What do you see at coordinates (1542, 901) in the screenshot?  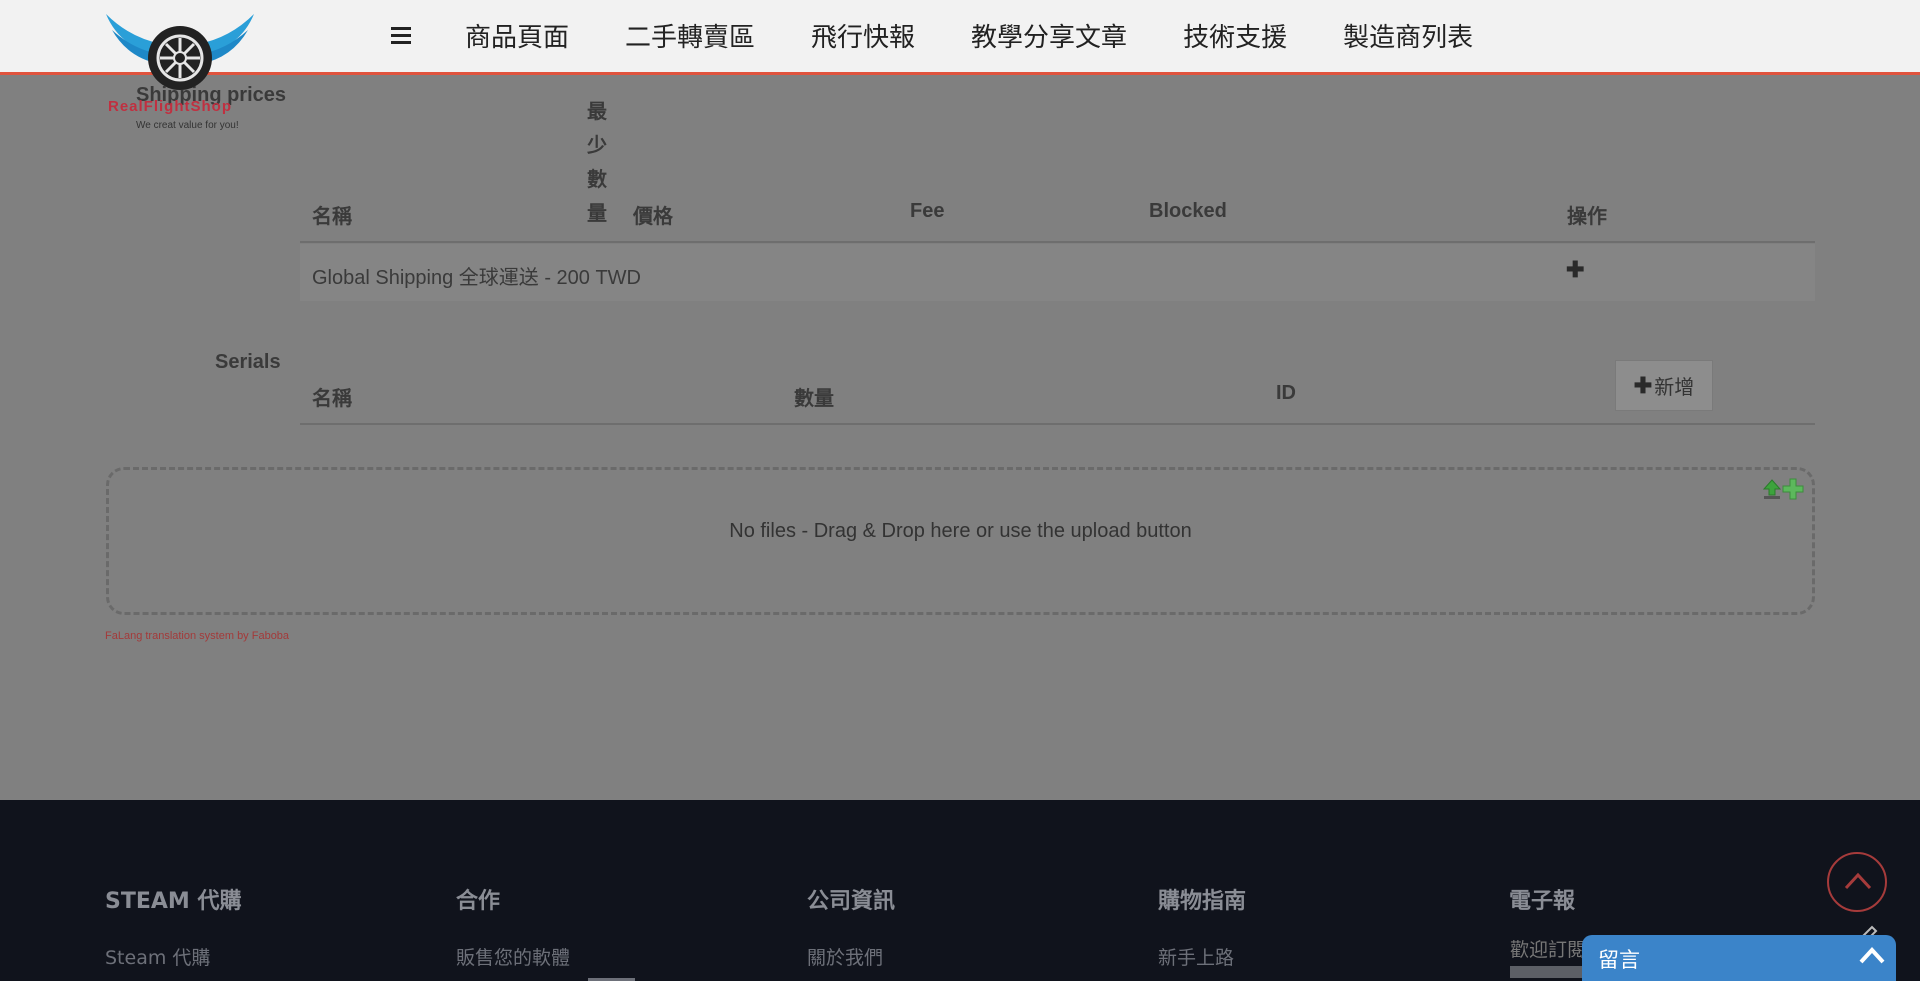 I see `footer-heading: 電子報` at bounding box center [1542, 901].